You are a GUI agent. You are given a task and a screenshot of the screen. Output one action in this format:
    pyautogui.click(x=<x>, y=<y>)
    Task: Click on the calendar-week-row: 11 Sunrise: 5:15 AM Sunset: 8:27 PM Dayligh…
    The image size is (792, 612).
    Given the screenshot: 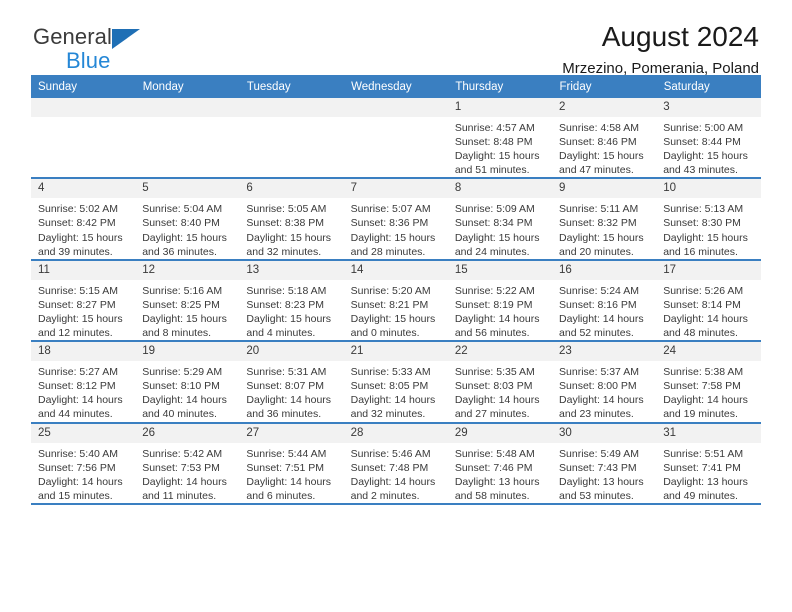 What is the action you would take?
    pyautogui.click(x=396, y=301)
    